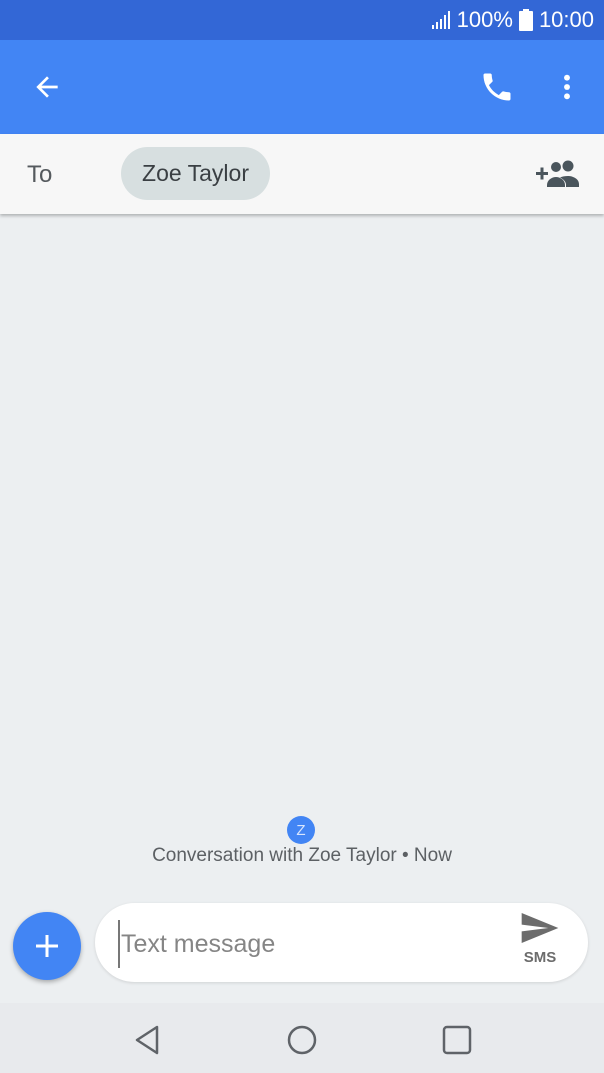 The image size is (604, 1073). I want to click on nav-recents-button, so click(457, 1040).